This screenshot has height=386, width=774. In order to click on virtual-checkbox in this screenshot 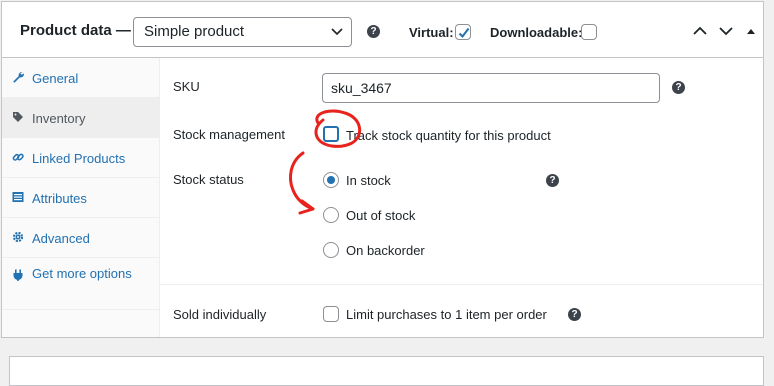, I will do `click(463, 32)`.